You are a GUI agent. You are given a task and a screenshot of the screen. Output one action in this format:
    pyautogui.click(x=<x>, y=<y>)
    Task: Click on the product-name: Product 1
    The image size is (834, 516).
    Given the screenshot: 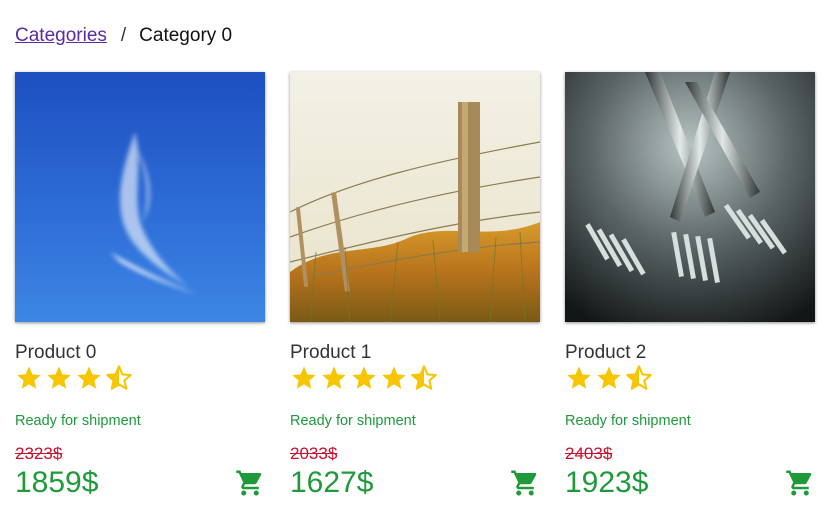 What is the action you would take?
    pyautogui.click(x=330, y=353)
    